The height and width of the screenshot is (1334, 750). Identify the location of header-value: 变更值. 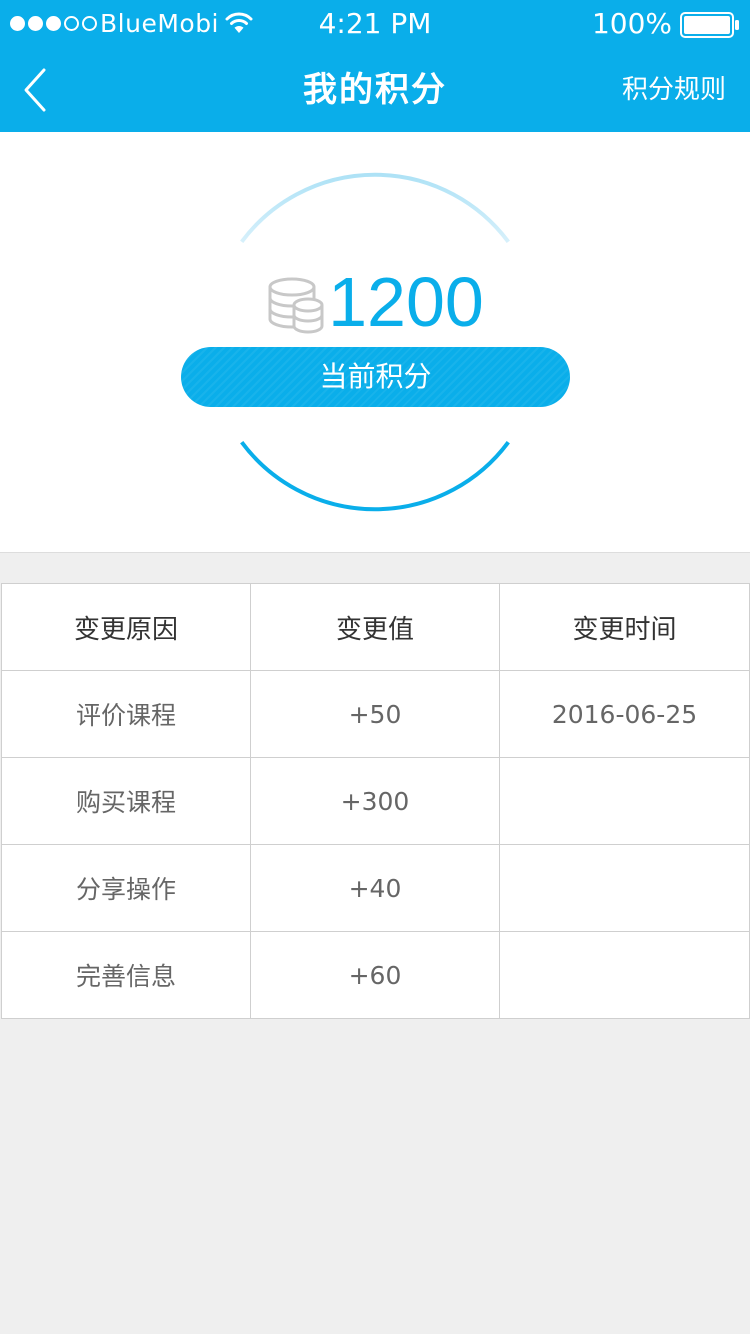
(375, 627).